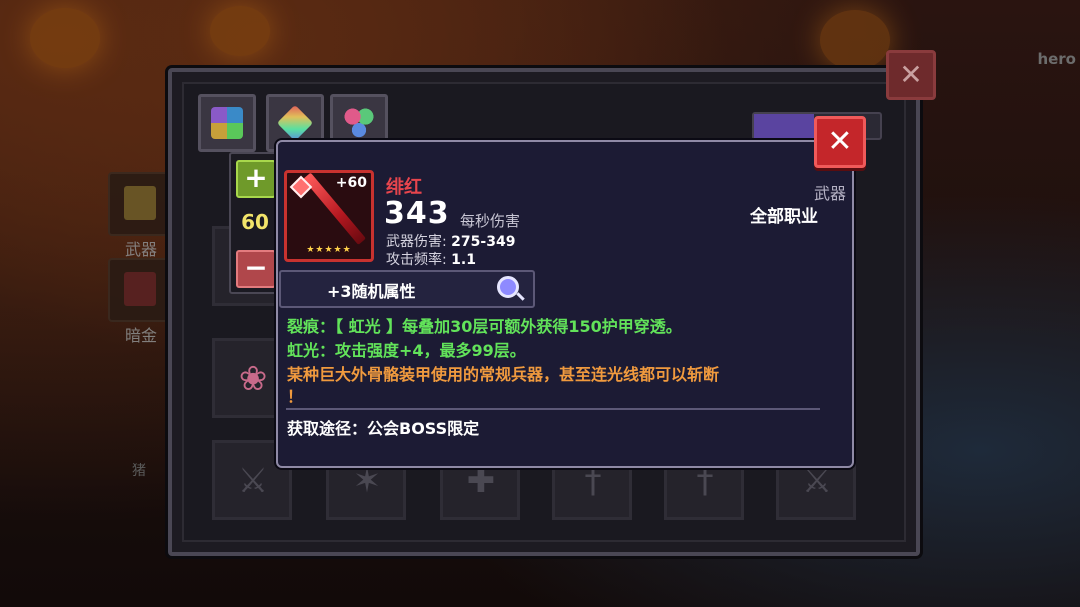 This screenshot has width=1080, height=607. Describe the element at coordinates (371, 291) in the screenshot. I see `random-attributes-label: +3随机属性` at that location.